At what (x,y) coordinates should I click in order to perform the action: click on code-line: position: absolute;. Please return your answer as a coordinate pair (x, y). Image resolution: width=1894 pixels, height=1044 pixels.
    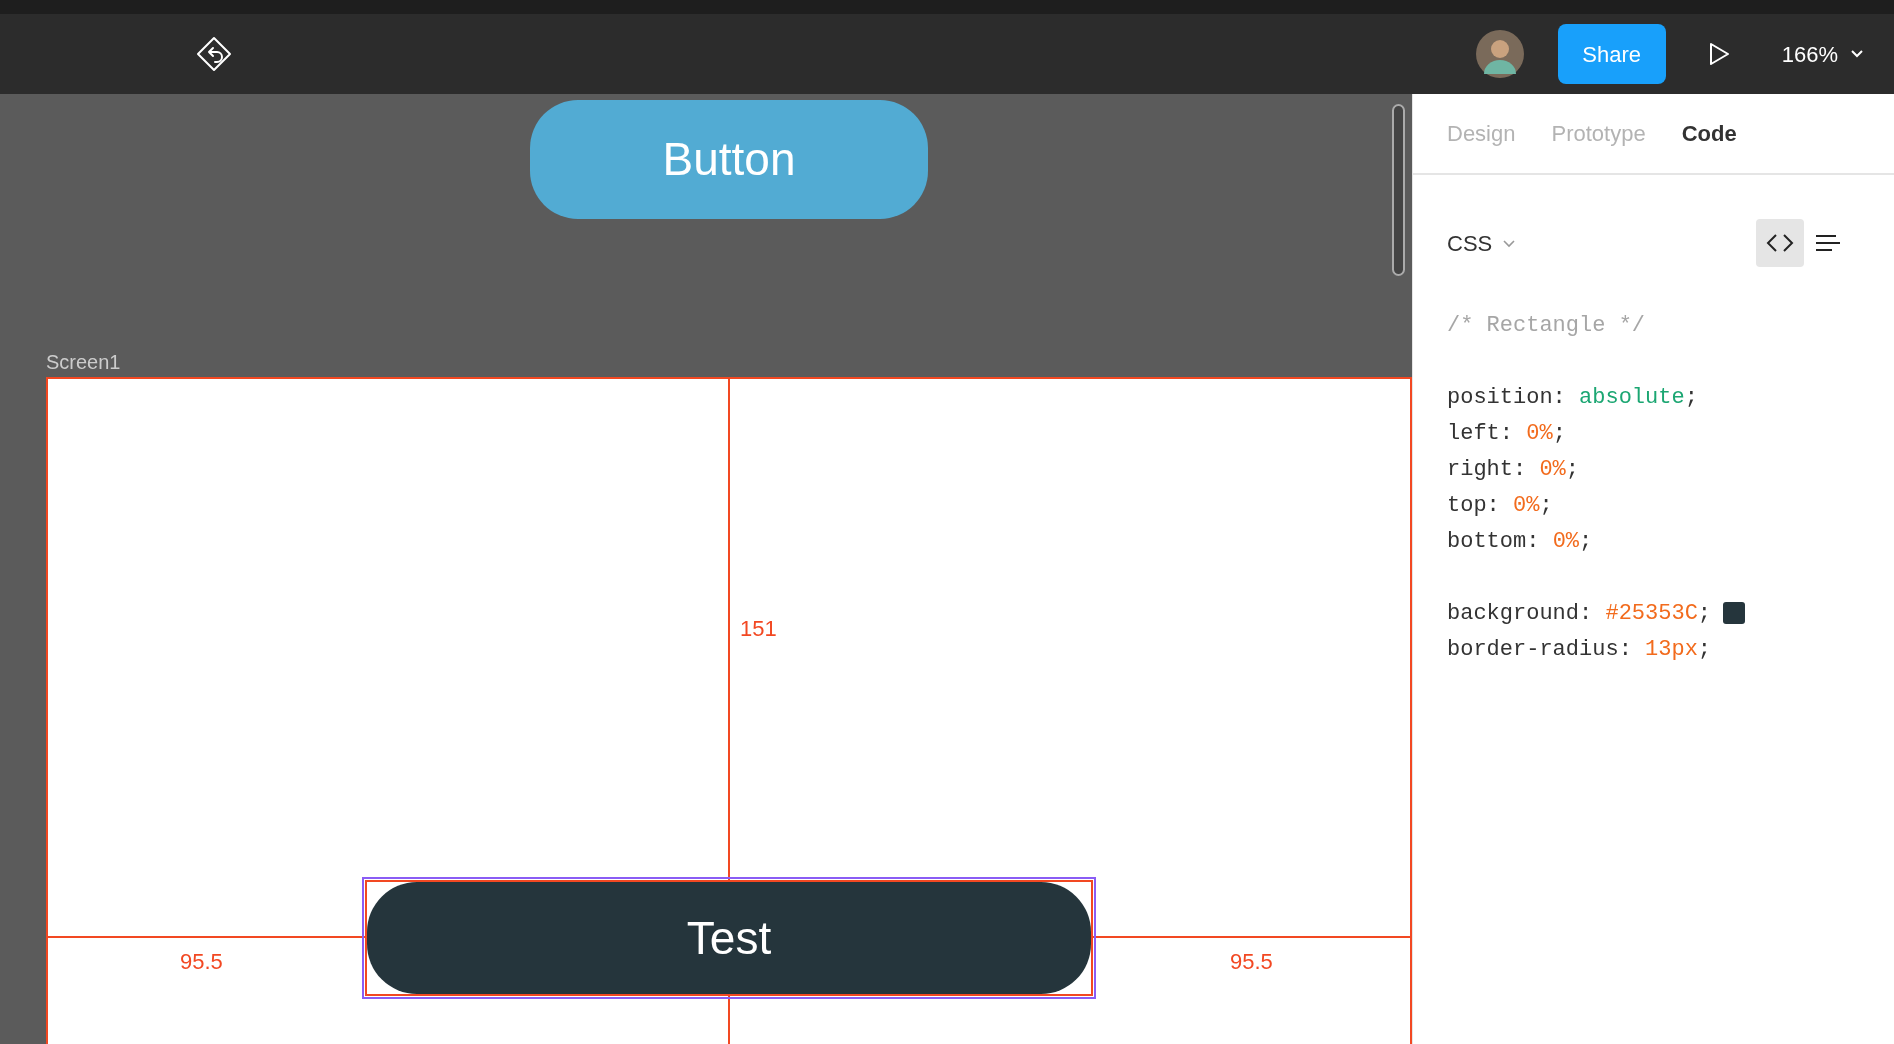
    Looking at the image, I should click on (1572, 397).